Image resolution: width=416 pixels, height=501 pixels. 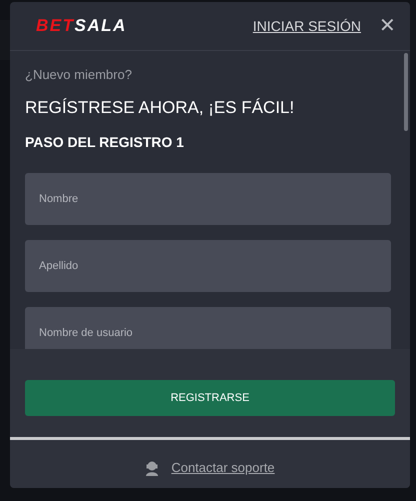 I want to click on brand-logo: BETSALA, so click(x=81, y=26).